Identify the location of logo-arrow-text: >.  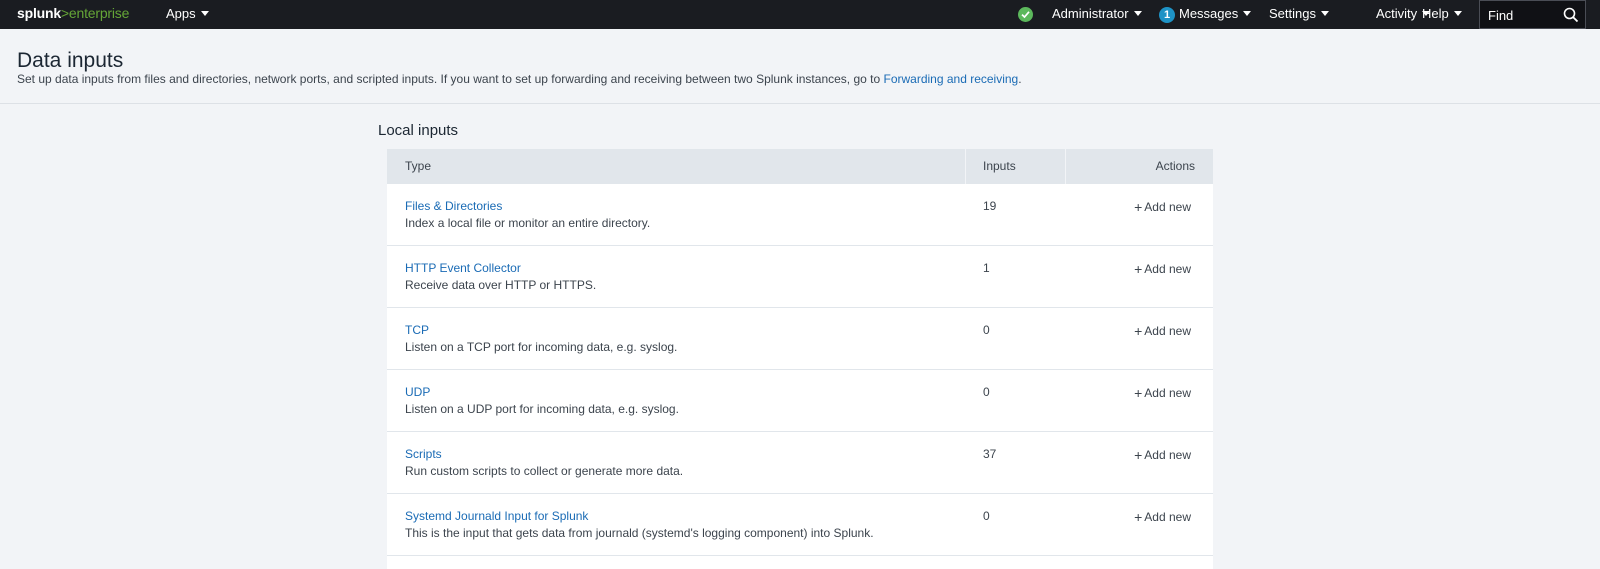
(64, 13).